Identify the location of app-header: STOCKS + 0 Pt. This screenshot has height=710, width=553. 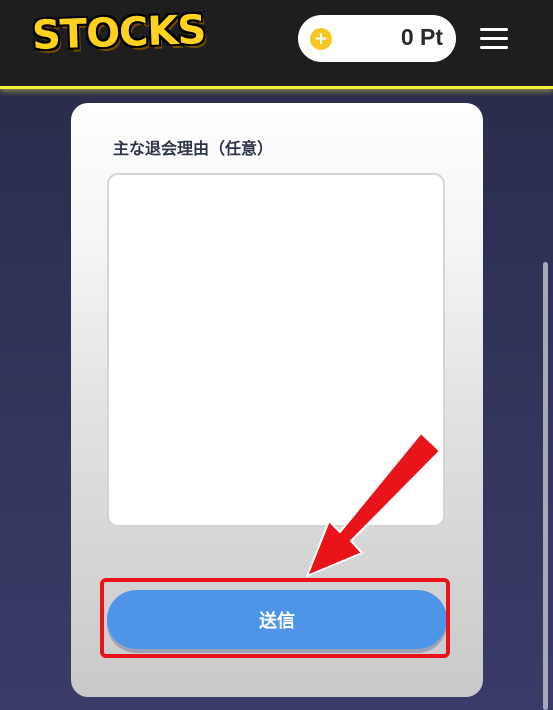
(276, 44).